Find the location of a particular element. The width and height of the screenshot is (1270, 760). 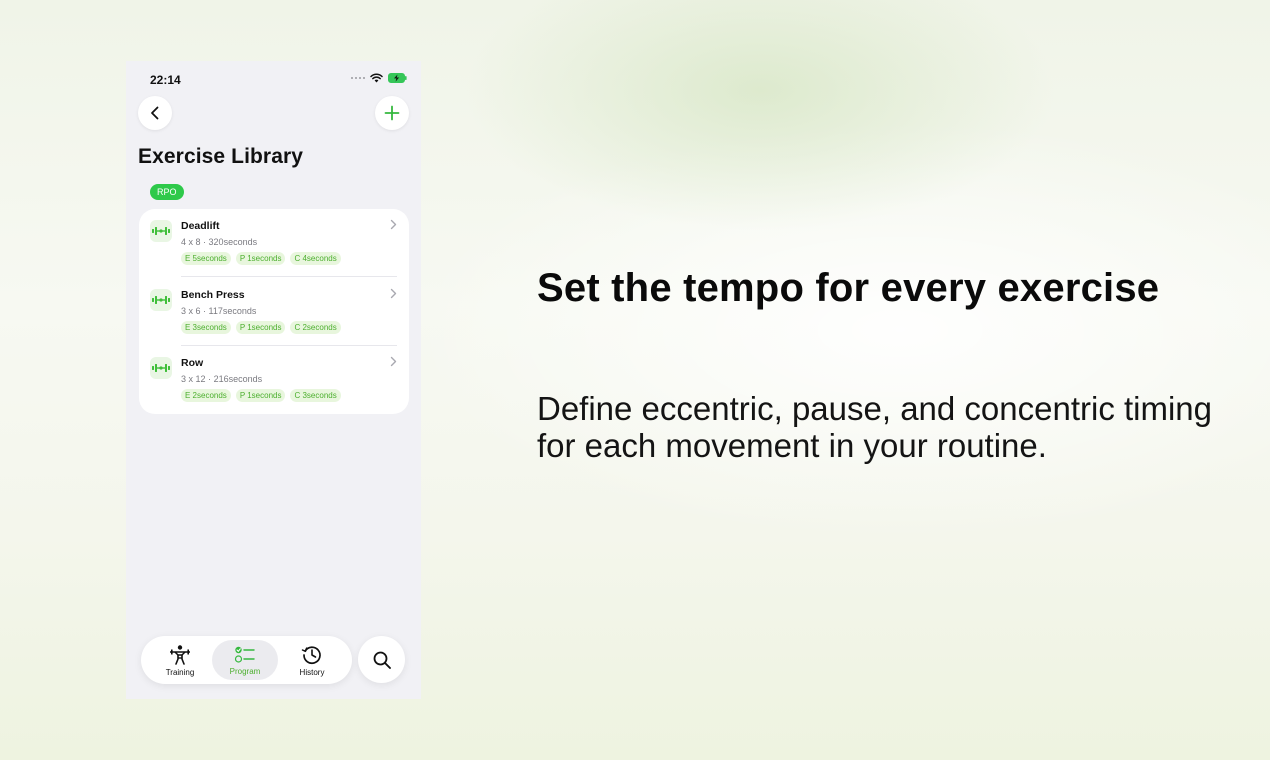

search-button is located at coordinates (381, 659).